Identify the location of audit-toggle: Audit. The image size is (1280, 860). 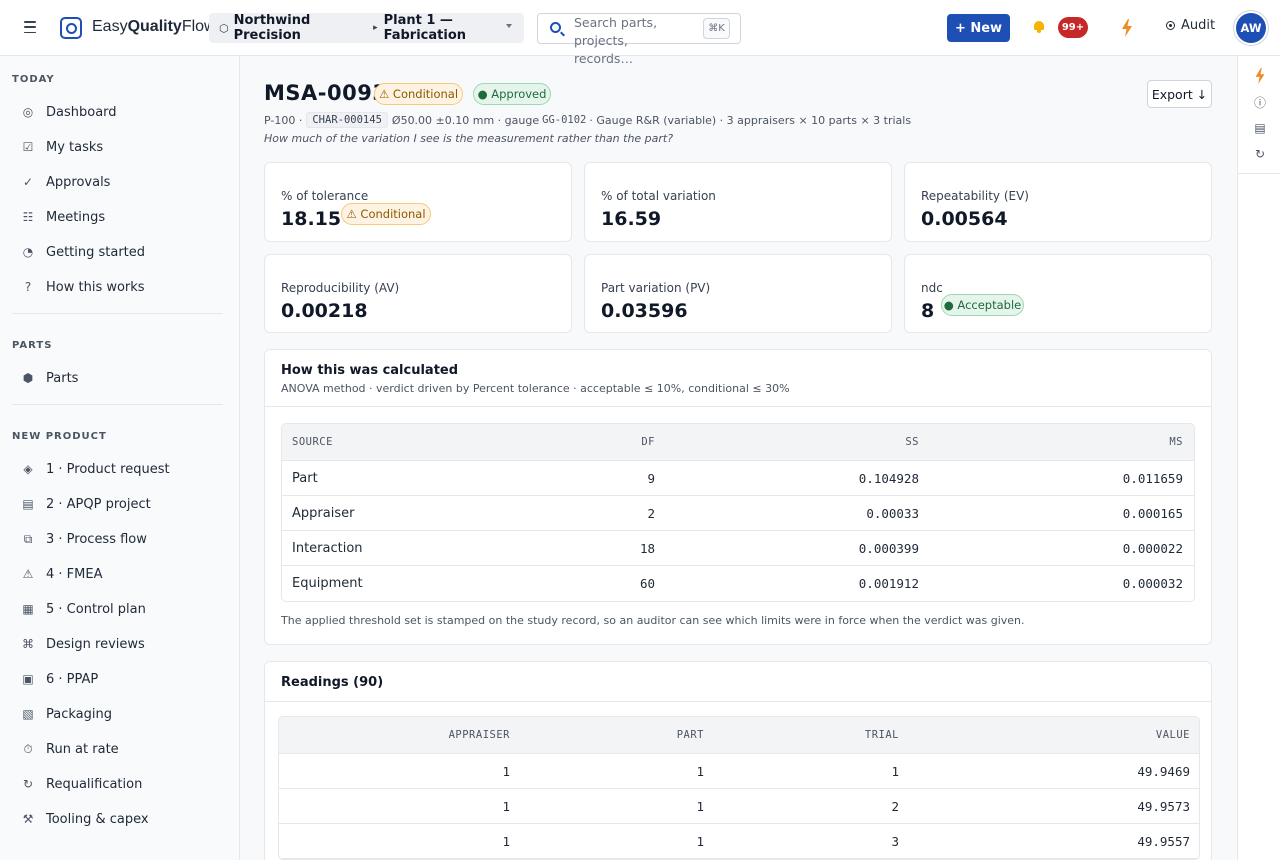
(1190, 25).